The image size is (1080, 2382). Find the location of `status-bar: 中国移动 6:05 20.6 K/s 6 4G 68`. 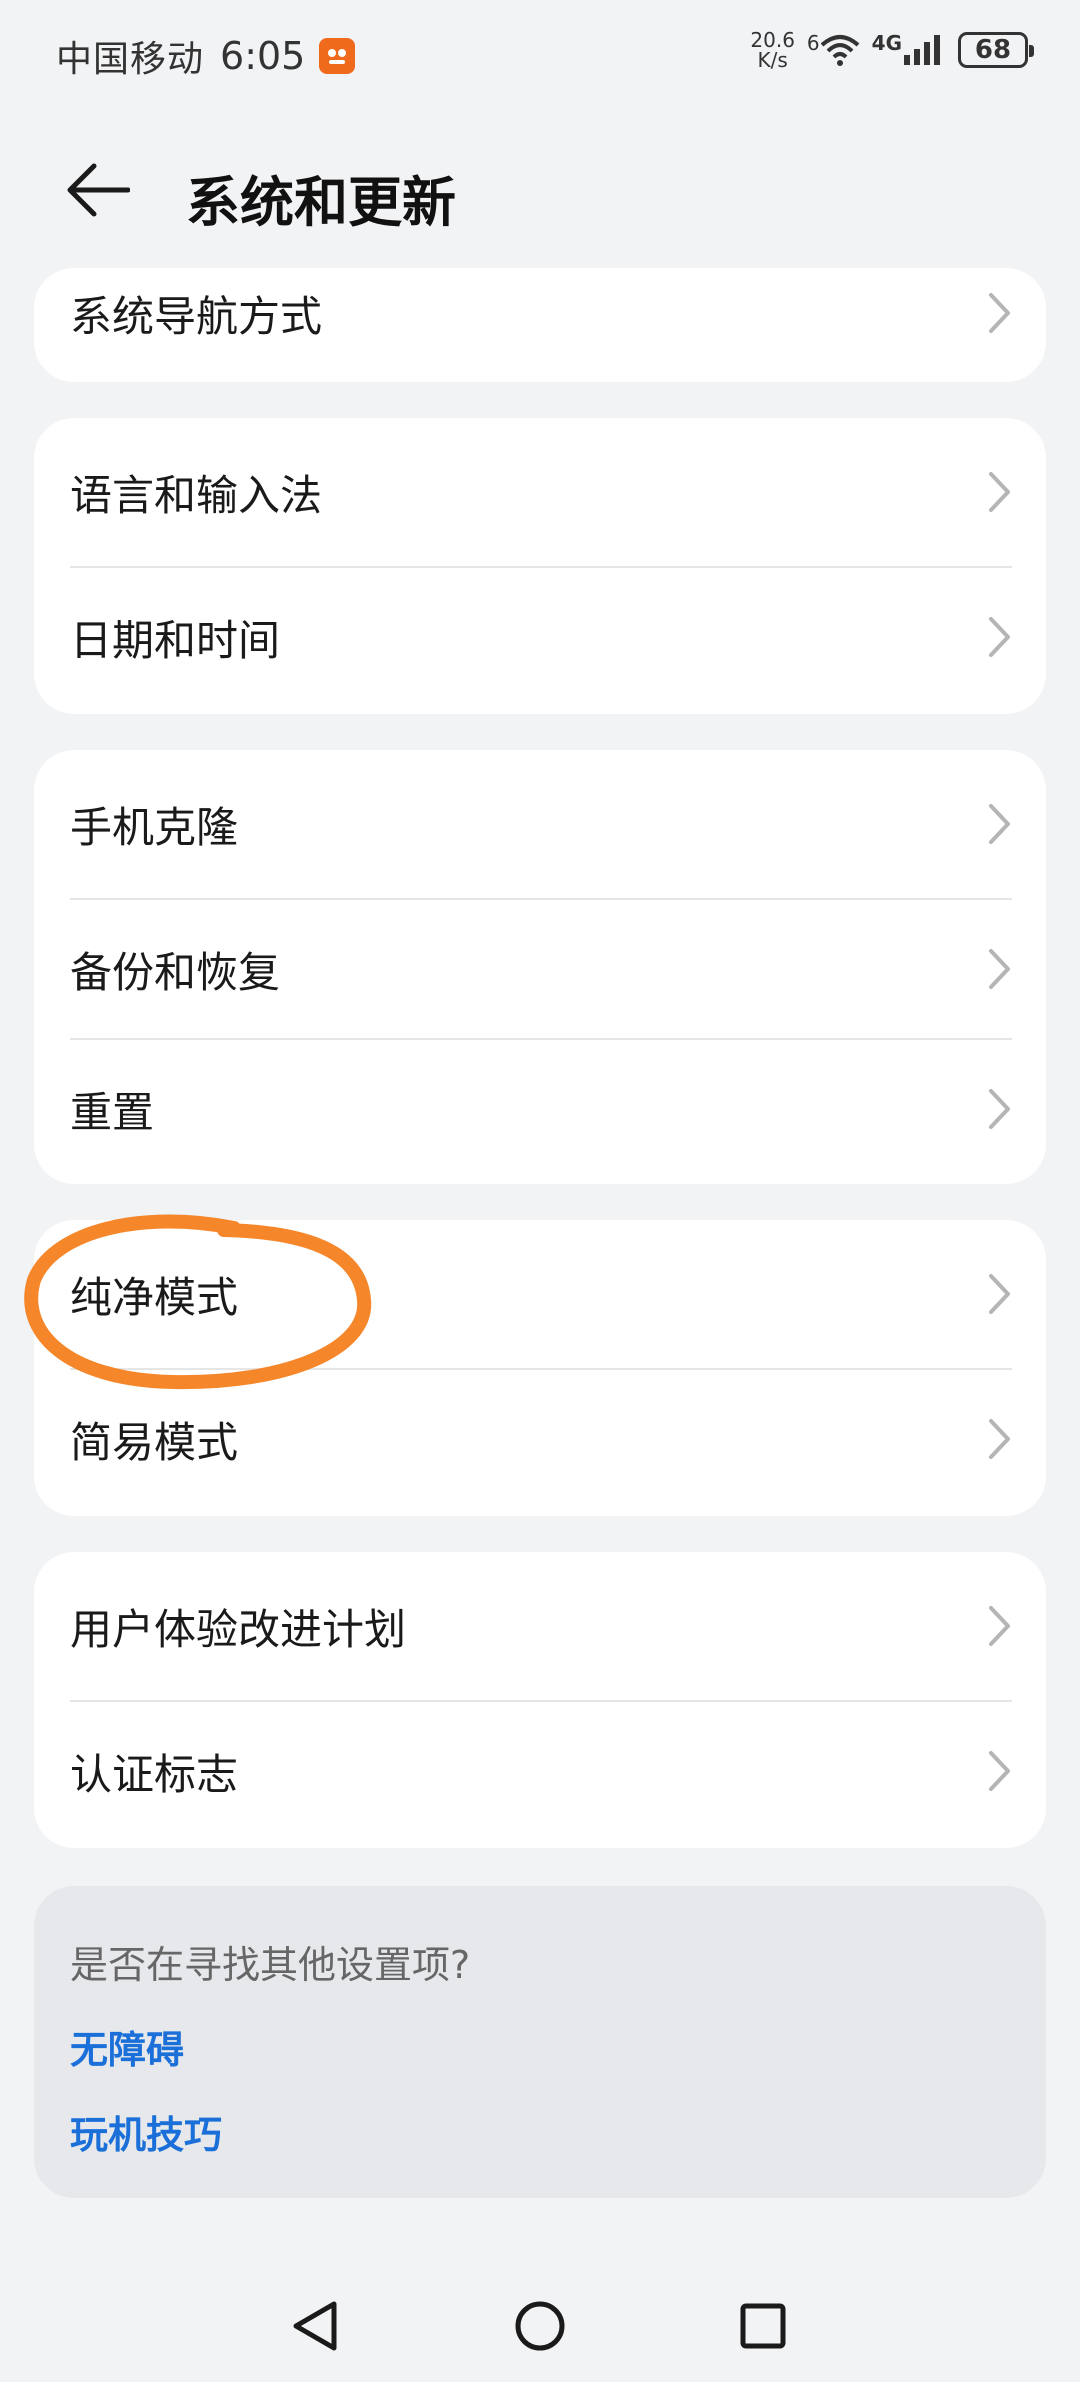

status-bar: 中国移动 6:05 20.6 K/s 6 4G 68 is located at coordinates (540, 55).